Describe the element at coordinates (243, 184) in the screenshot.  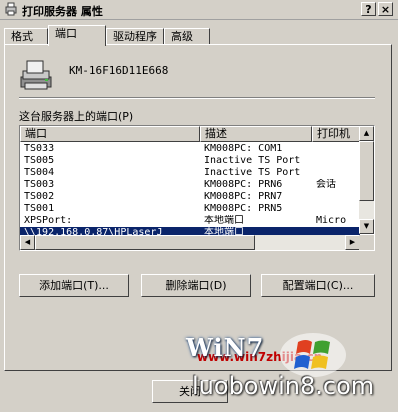
I see `description-cell: KM008PC: PRN6` at that location.